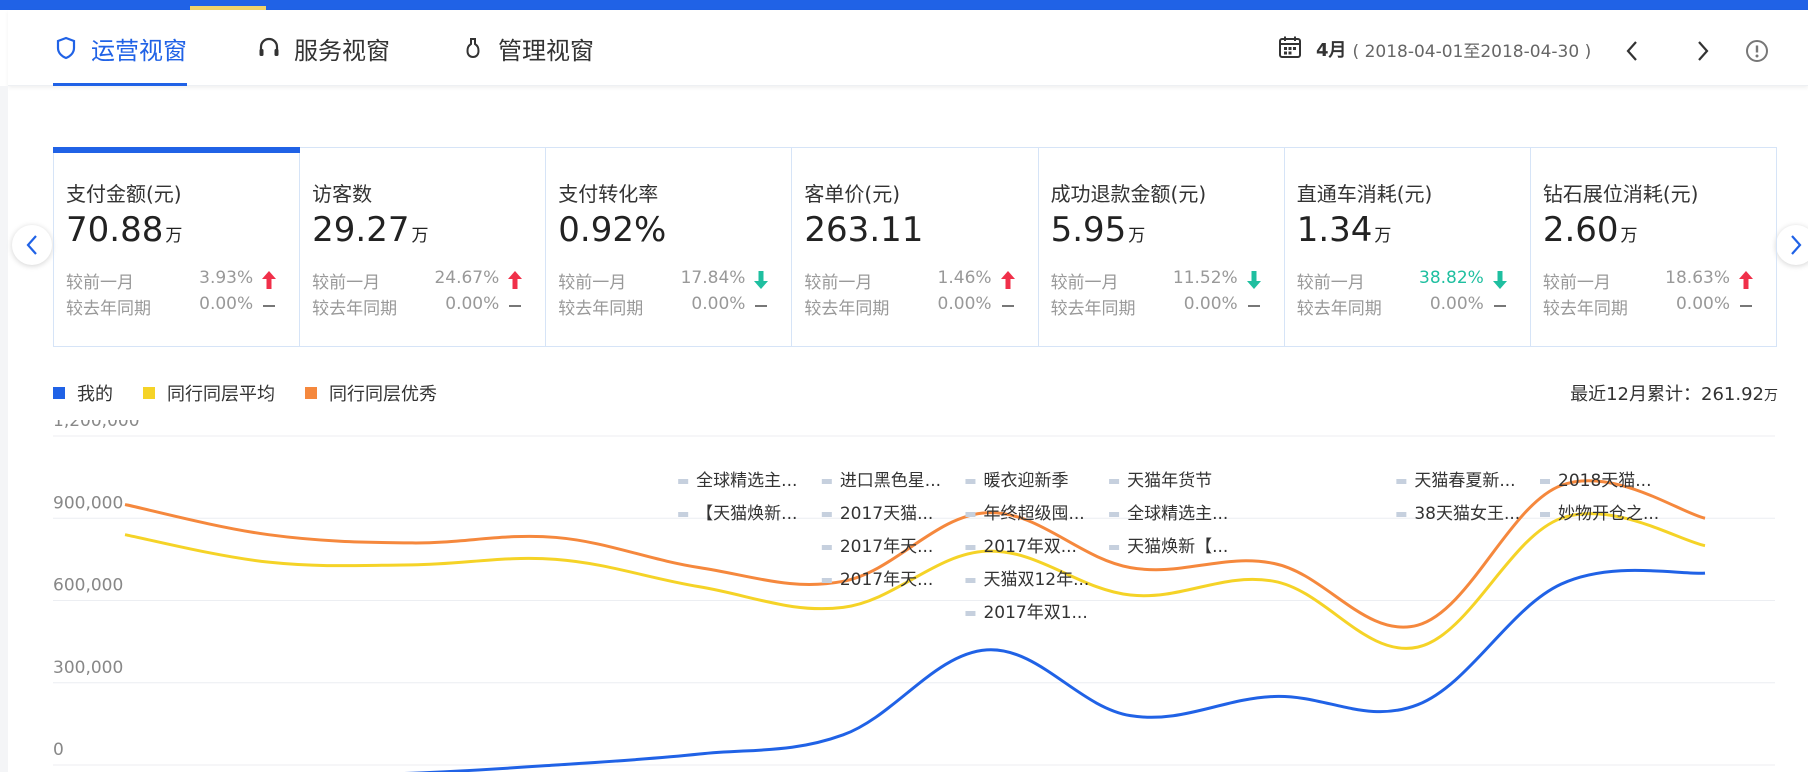 The width and height of the screenshot is (1808, 772). What do you see at coordinates (1290, 49) in the screenshot?
I see `calendar-icon` at bounding box center [1290, 49].